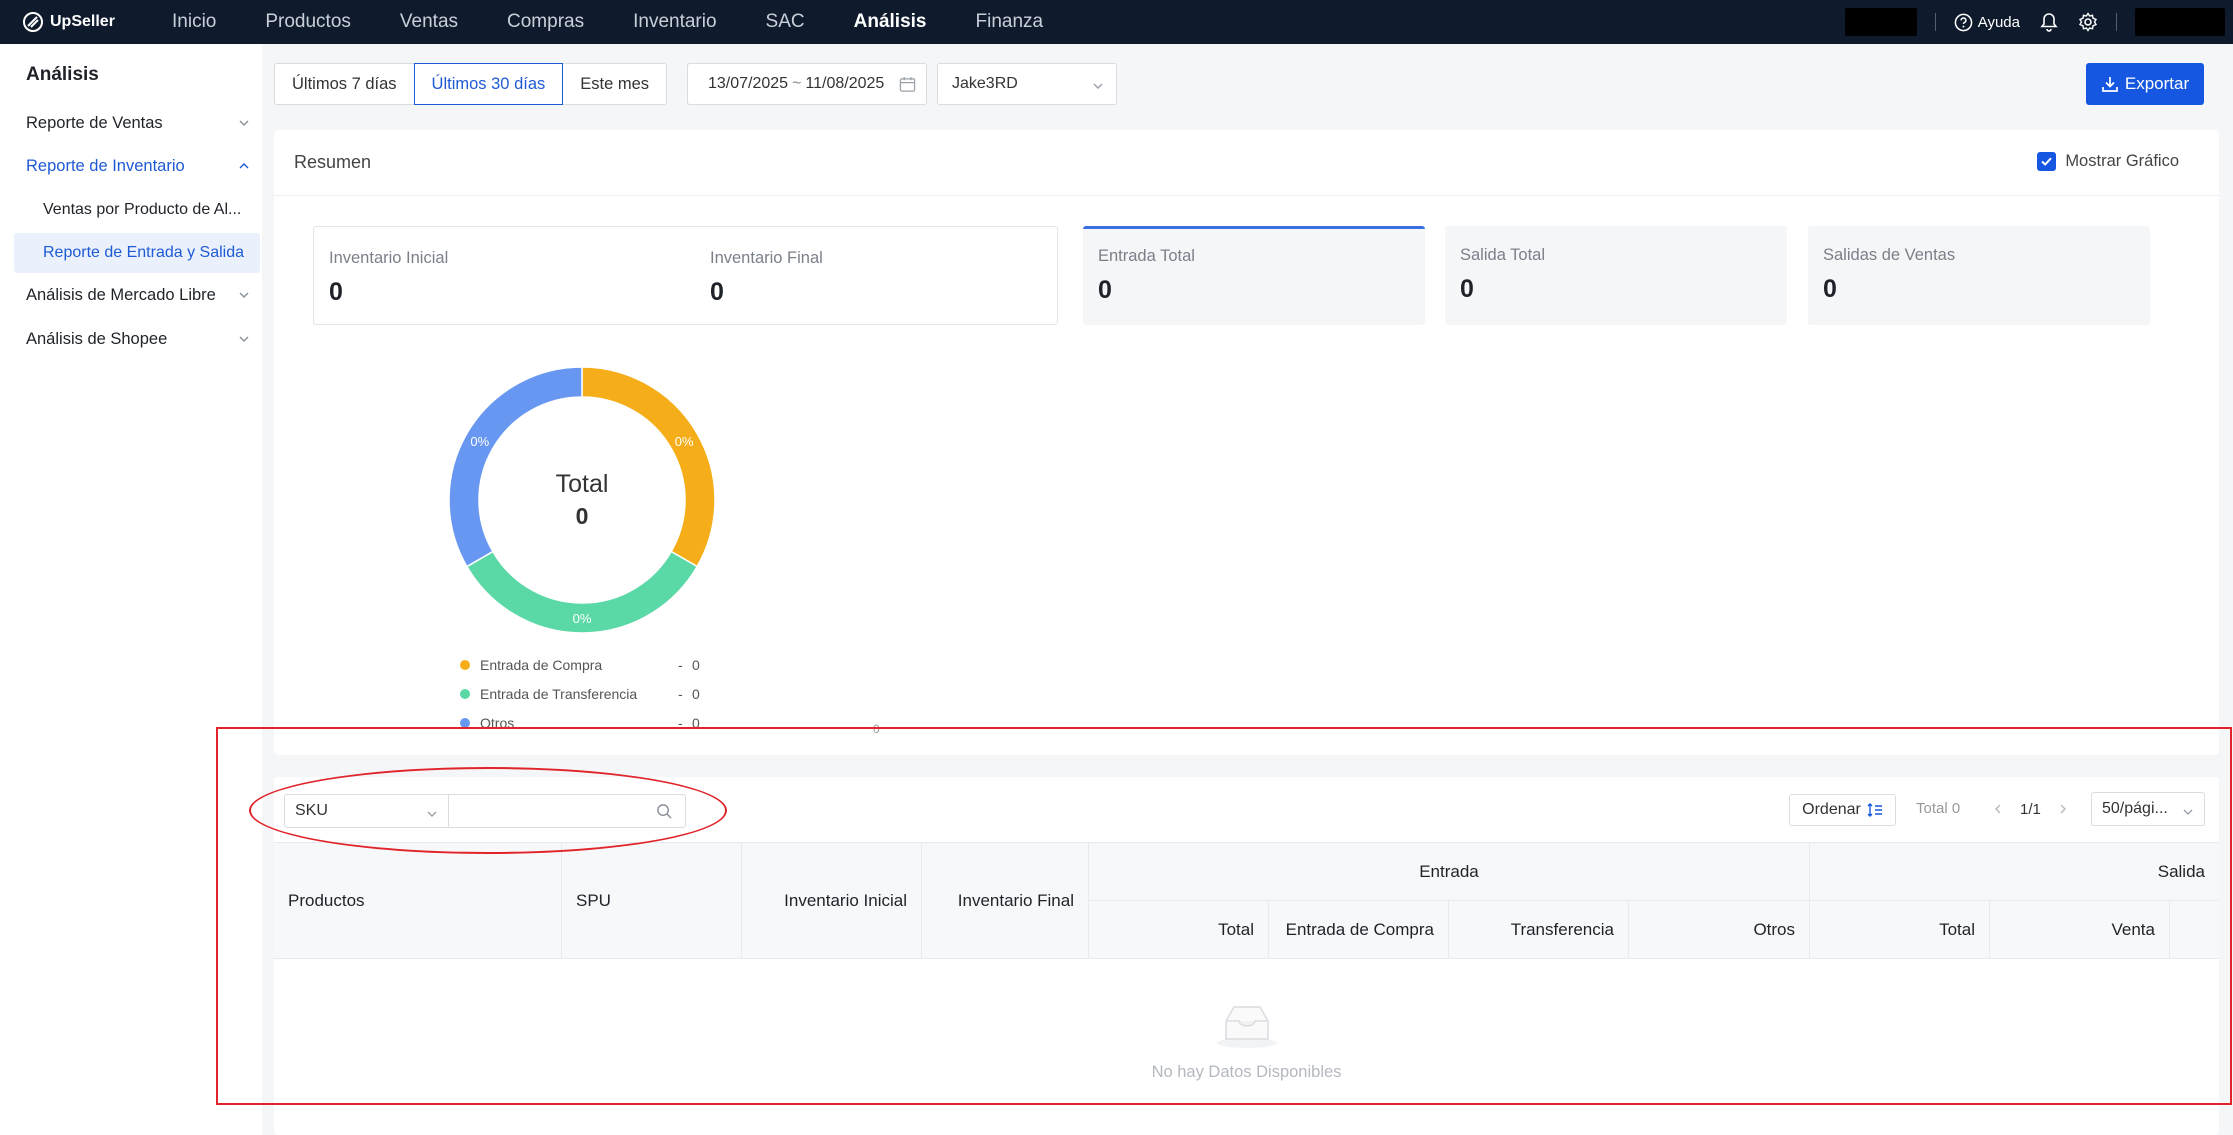 The height and width of the screenshot is (1135, 2233). I want to click on sidebar-item-shopee: Análisis de Shopee, so click(137, 339).